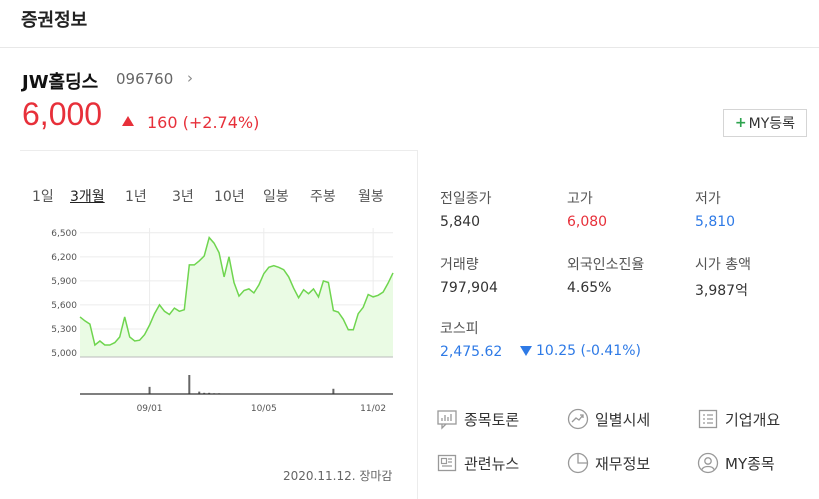 Image resolution: width=819 pixels, height=499 pixels. I want to click on x-tick-label: 11/02, so click(373, 409).